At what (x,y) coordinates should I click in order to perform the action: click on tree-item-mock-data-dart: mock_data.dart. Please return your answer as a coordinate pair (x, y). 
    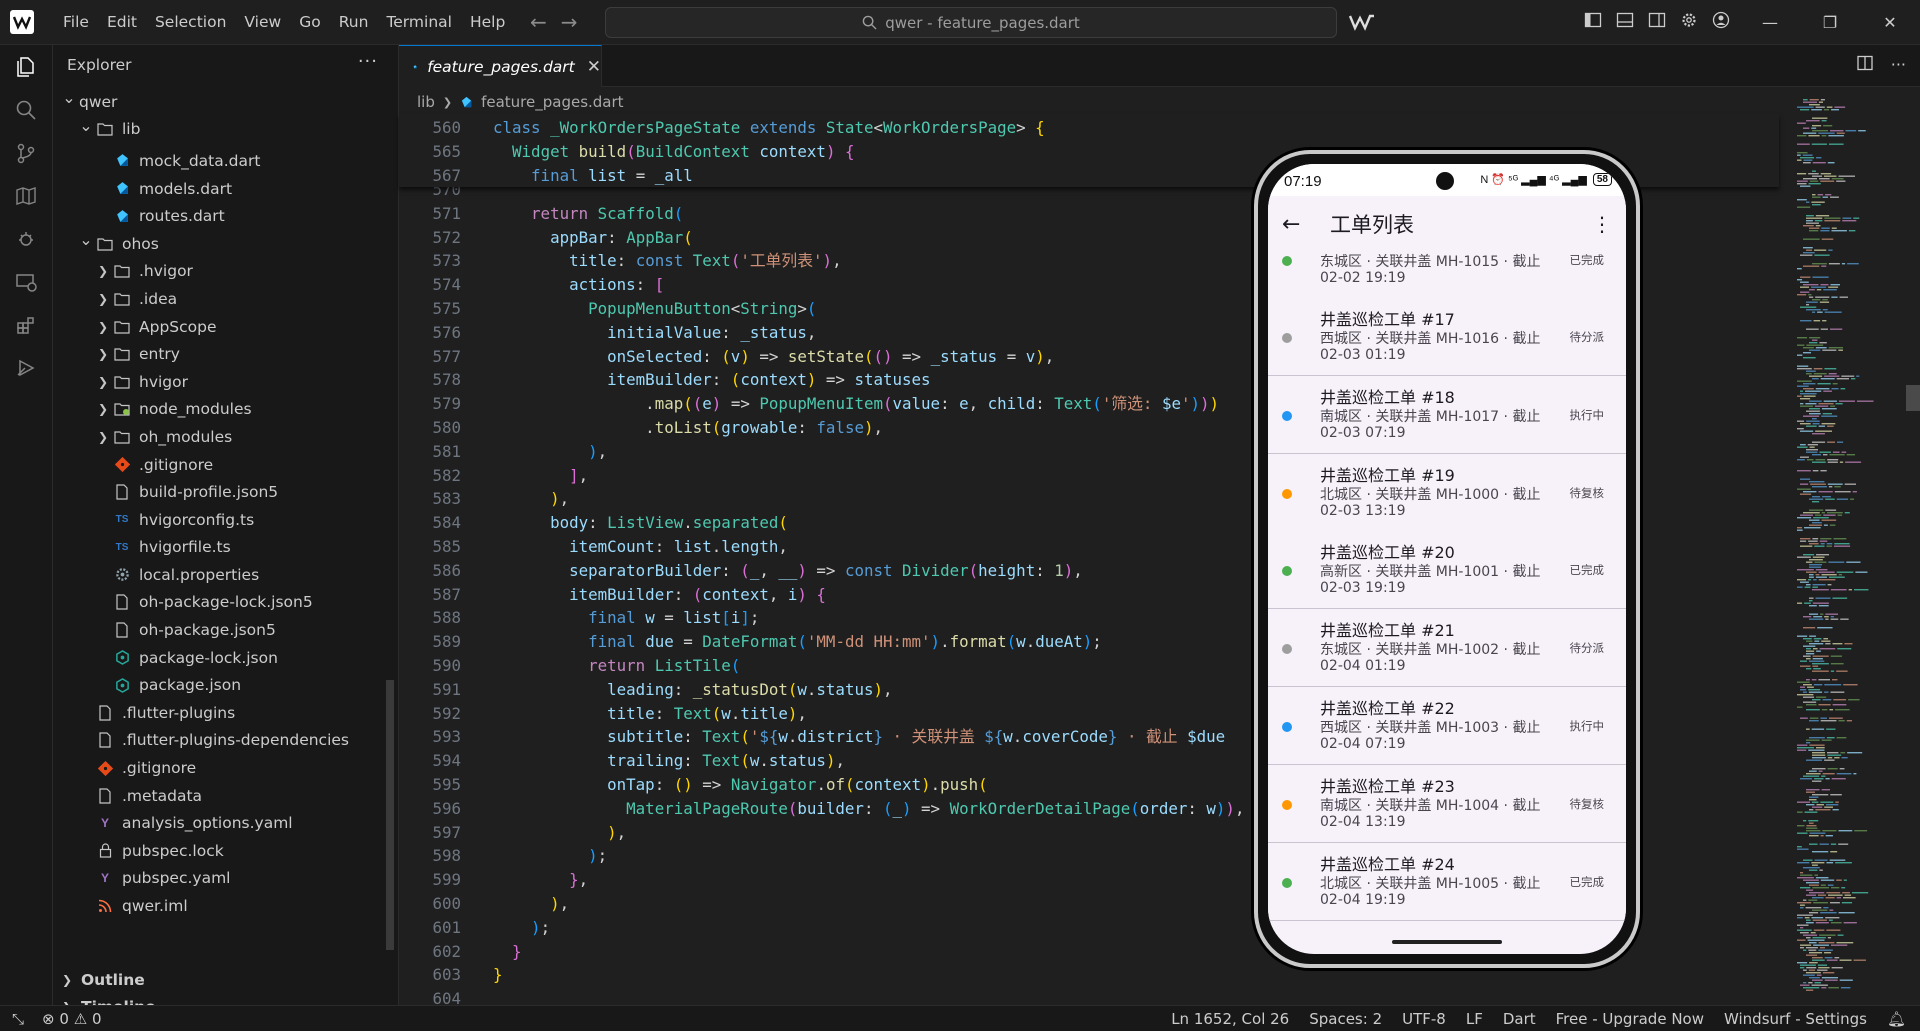
    Looking at the image, I should click on (225, 161).